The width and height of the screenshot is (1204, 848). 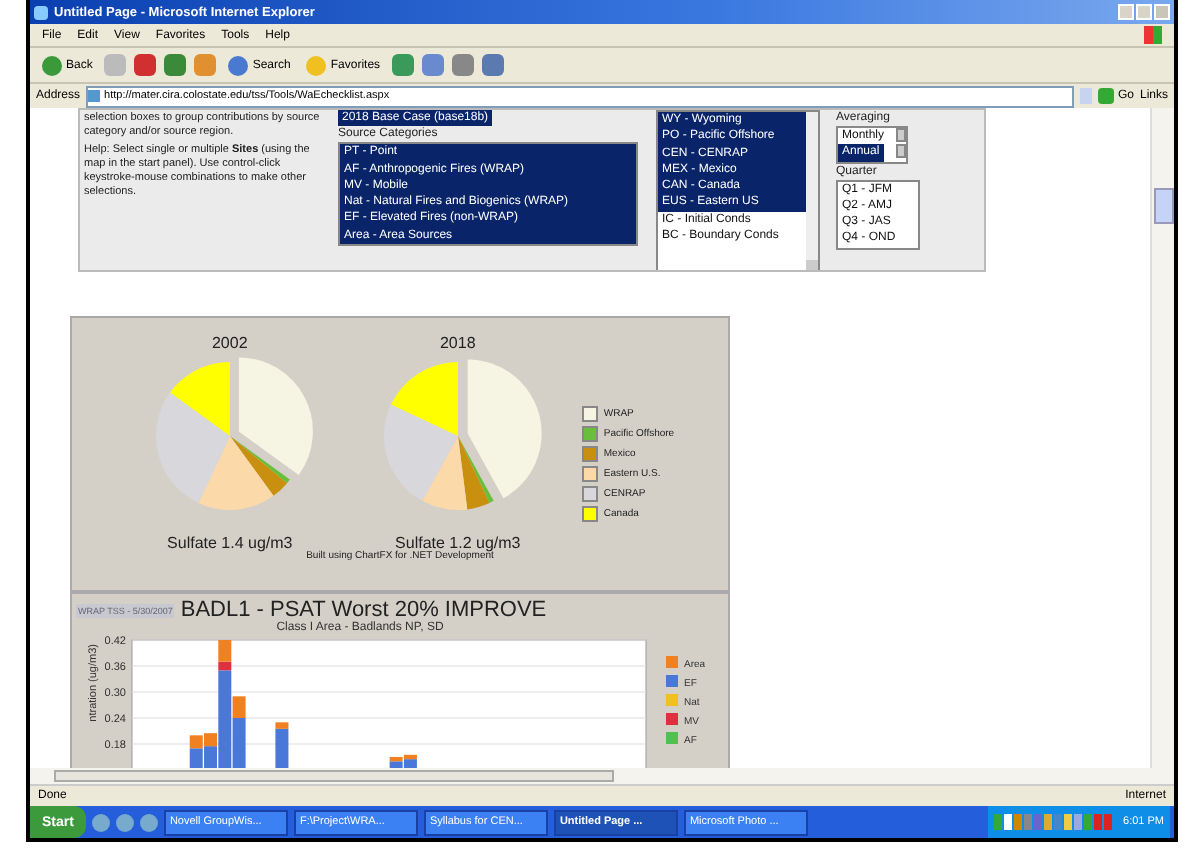 What do you see at coordinates (602, 776) in the screenshot?
I see `horizontal-scrollbar` at bounding box center [602, 776].